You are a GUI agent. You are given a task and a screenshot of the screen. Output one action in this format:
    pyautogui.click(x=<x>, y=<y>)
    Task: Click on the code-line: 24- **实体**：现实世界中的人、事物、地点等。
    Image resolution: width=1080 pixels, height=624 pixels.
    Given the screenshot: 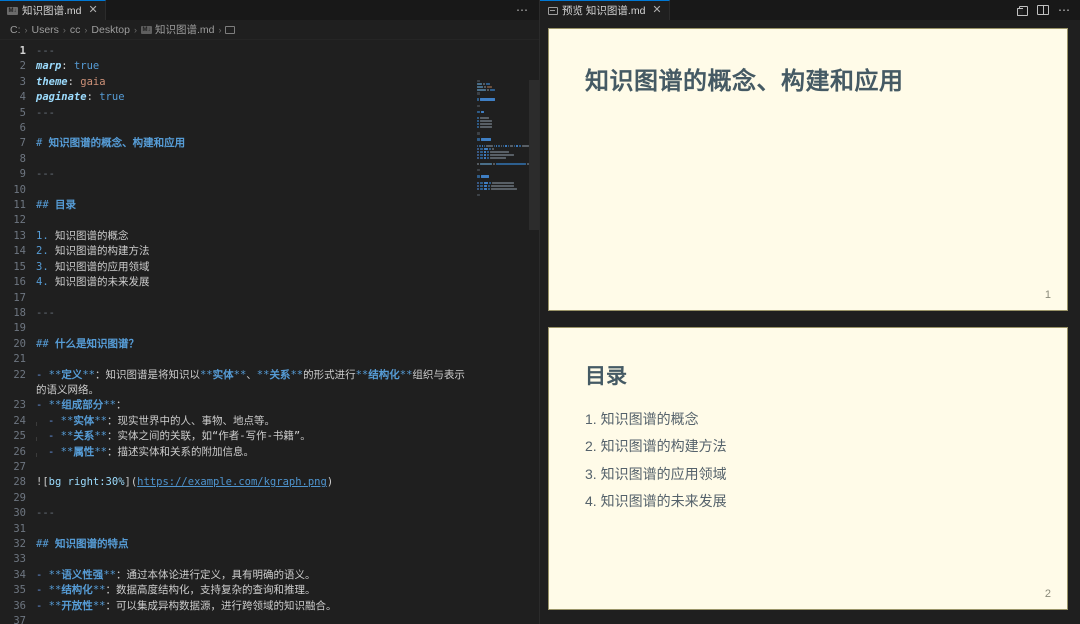 What is the action you would take?
    pyautogui.click(x=269, y=421)
    